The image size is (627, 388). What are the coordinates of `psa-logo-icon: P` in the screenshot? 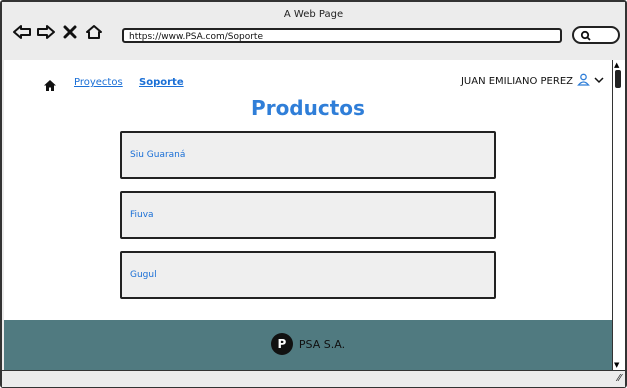 It's located at (281, 344).